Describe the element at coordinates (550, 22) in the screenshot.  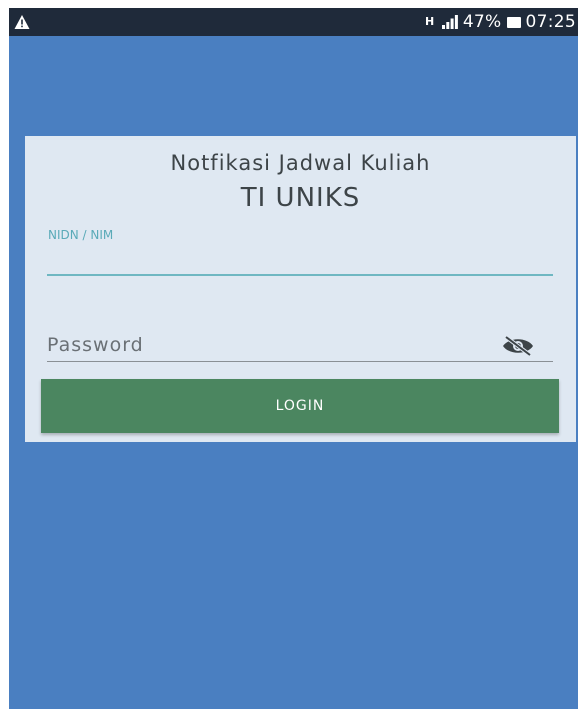
I see `status-time: 07:25` at that location.